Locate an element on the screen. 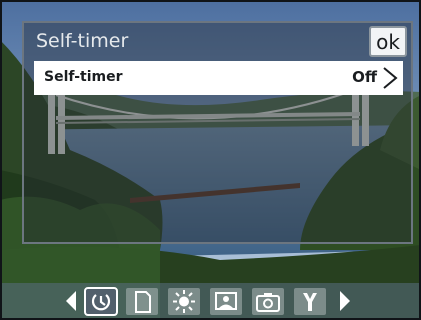 The image size is (421, 320). brightness-icon is located at coordinates (184, 301).